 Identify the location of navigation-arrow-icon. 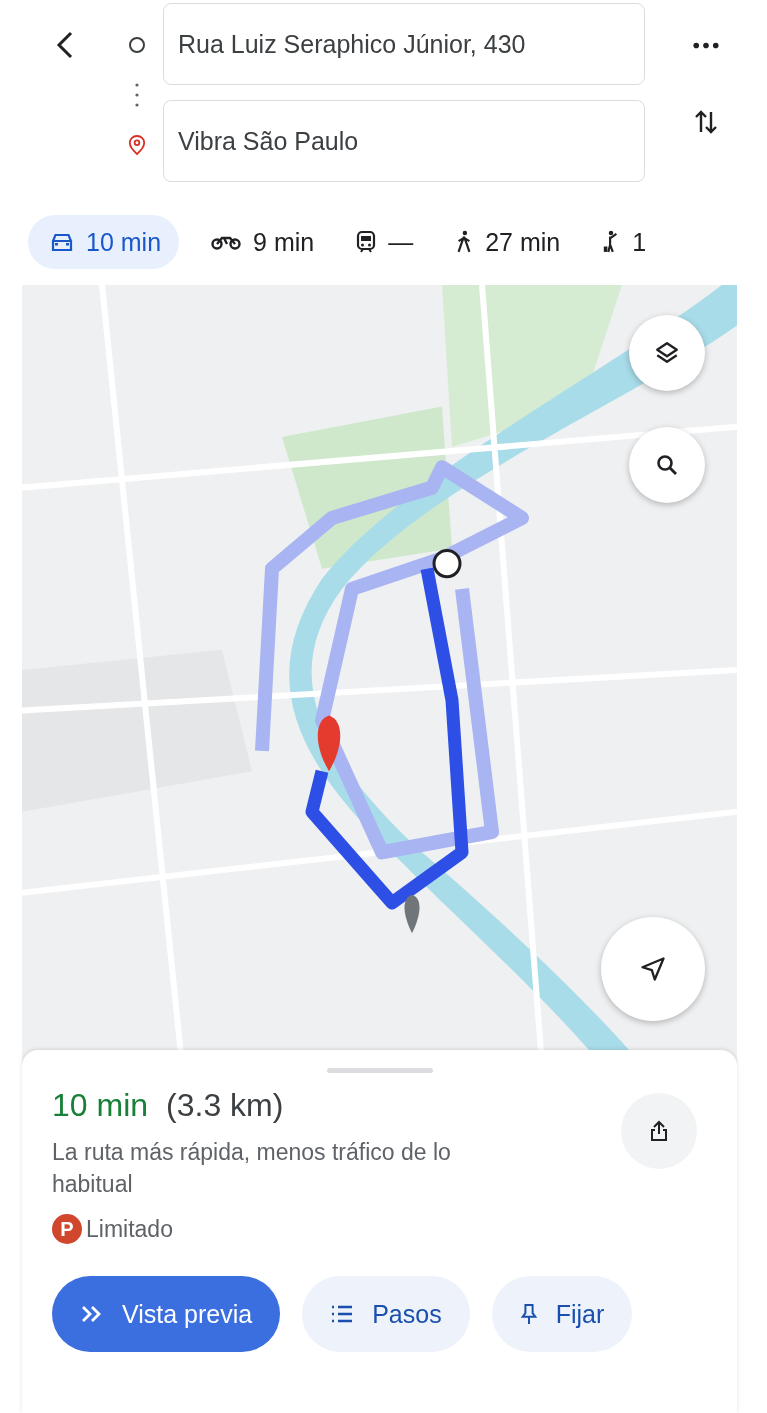
(653, 969).